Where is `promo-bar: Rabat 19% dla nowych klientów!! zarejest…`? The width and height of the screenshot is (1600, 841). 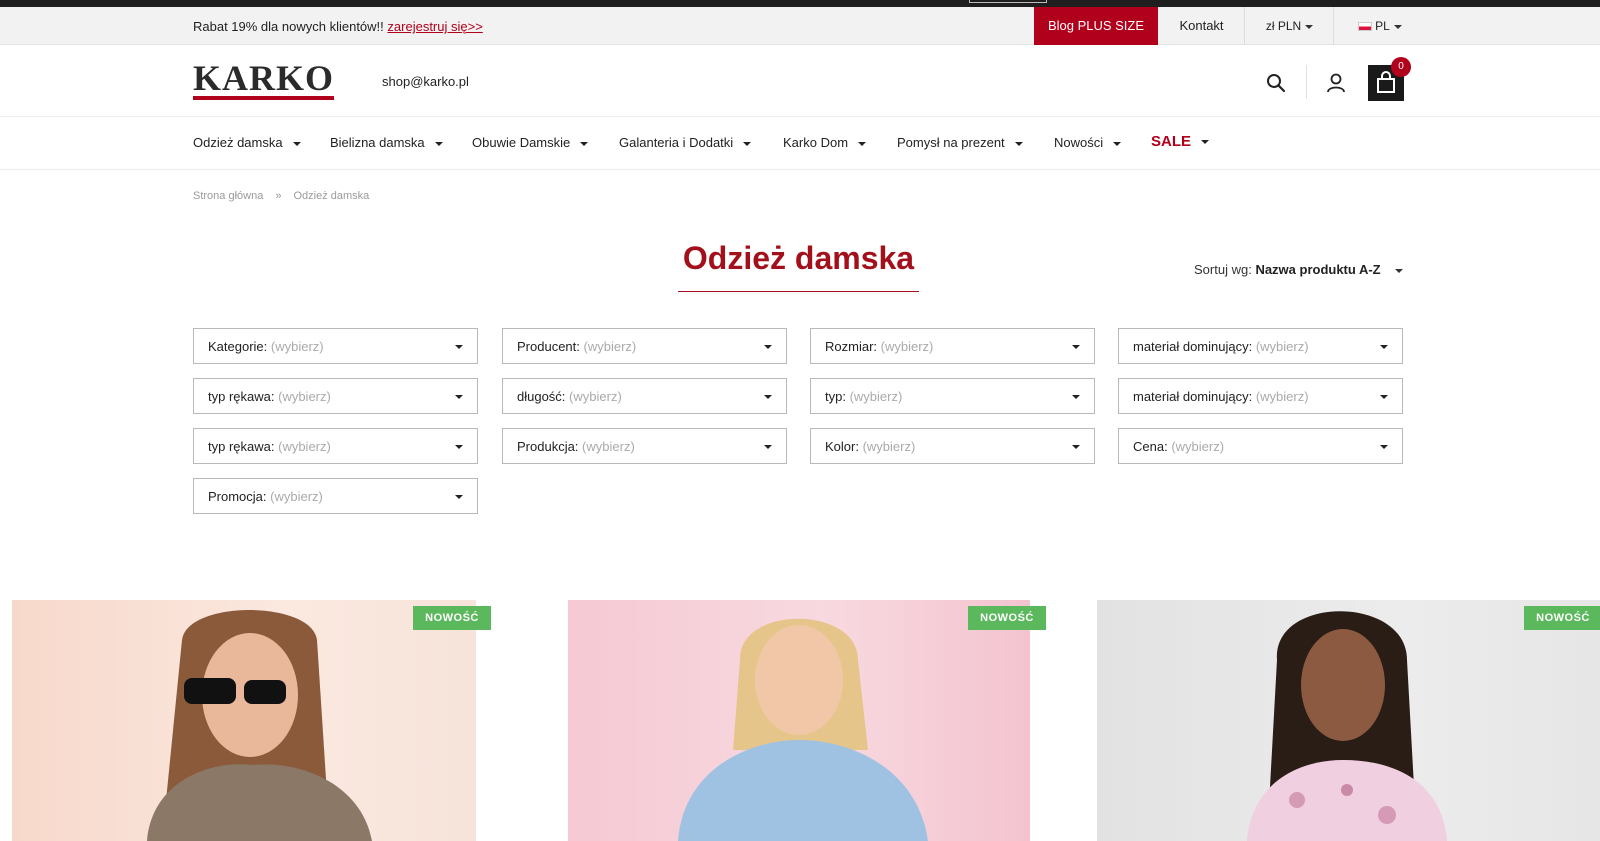 promo-bar: Rabat 19% dla nowych klientów!! zarejest… is located at coordinates (800, 26).